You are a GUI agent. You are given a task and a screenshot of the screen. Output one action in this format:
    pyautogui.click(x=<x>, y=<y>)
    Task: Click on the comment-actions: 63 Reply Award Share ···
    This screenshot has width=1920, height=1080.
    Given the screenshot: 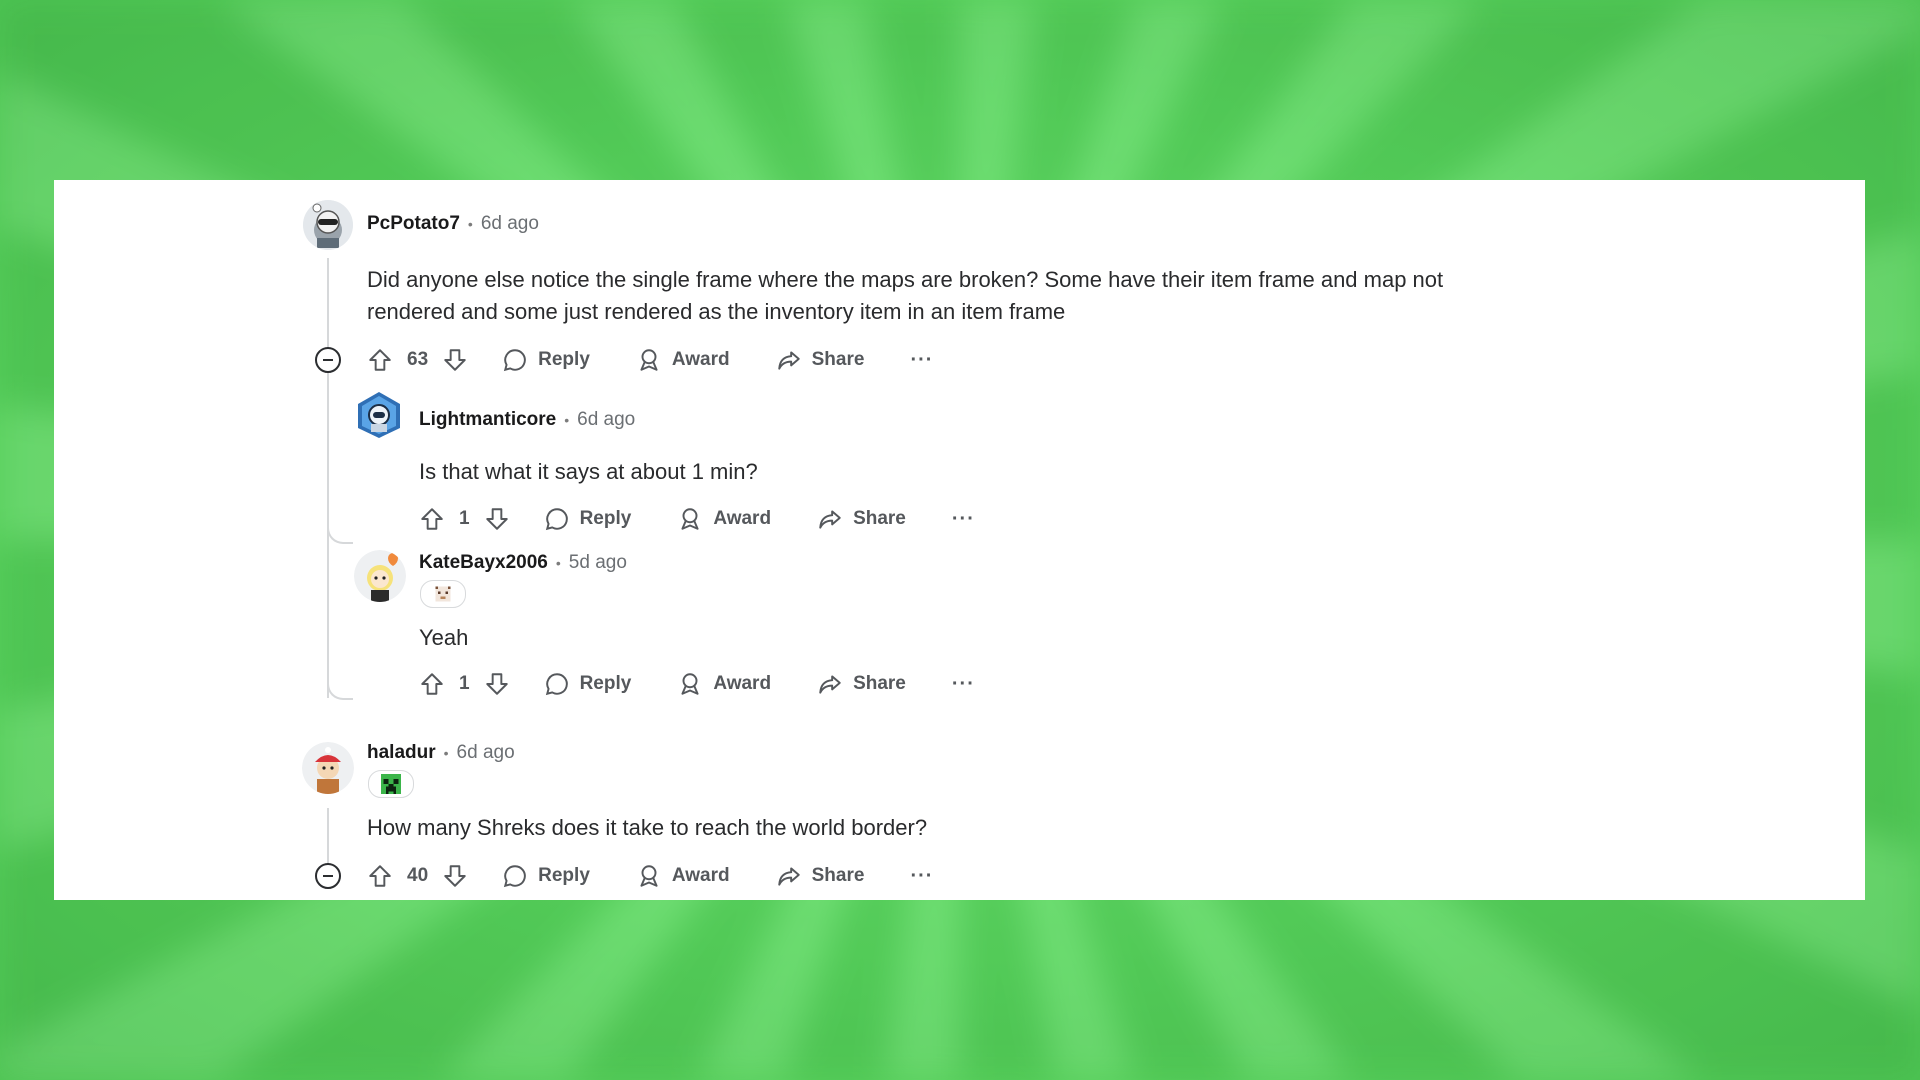 What is the action you would take?
    pyautogui.click(x=650, y=360)
    